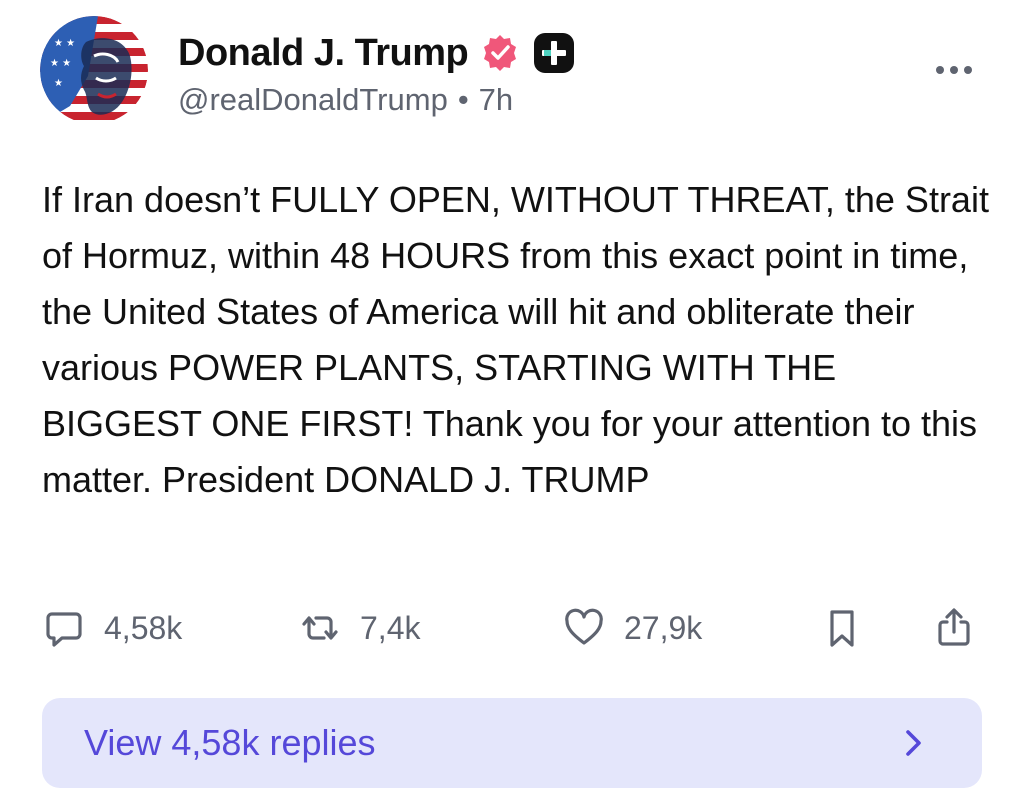  What do you see at coordinates (390, 627) in the screenshot?
I see `repost-count: 7,4k` at bounding box center [390, 627].